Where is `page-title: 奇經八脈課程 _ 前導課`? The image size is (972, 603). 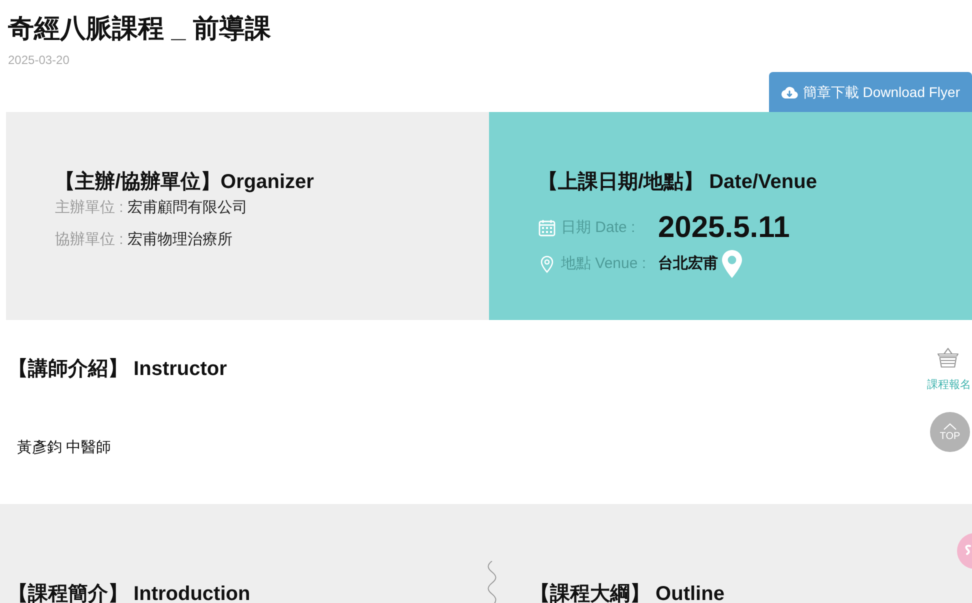
page-title: 奇經八脈課程 _ 前導課 is located at coordinates (139, 28).